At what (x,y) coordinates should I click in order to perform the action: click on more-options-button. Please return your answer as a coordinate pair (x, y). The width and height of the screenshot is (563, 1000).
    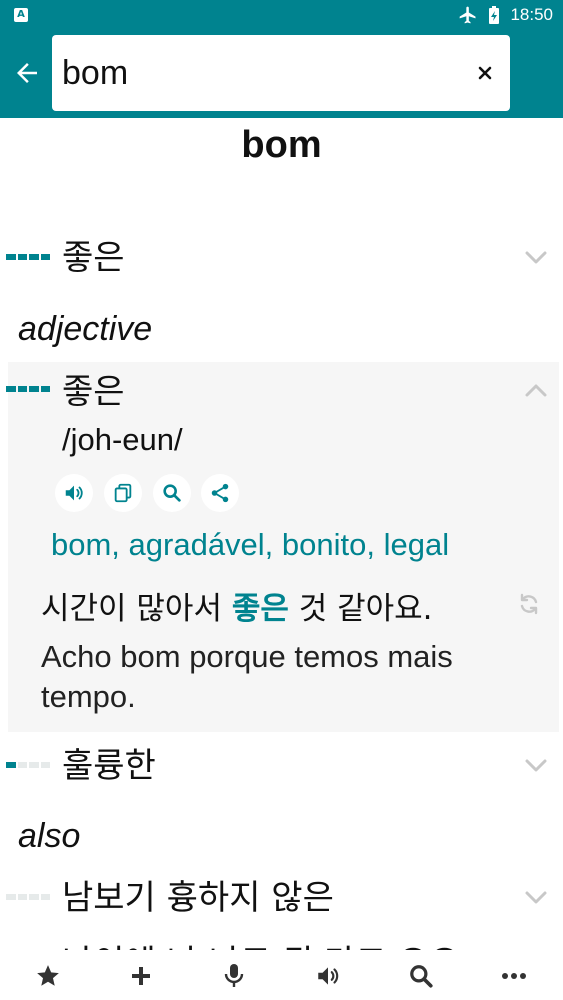
    Looking at the image, I should click on (514, 976).